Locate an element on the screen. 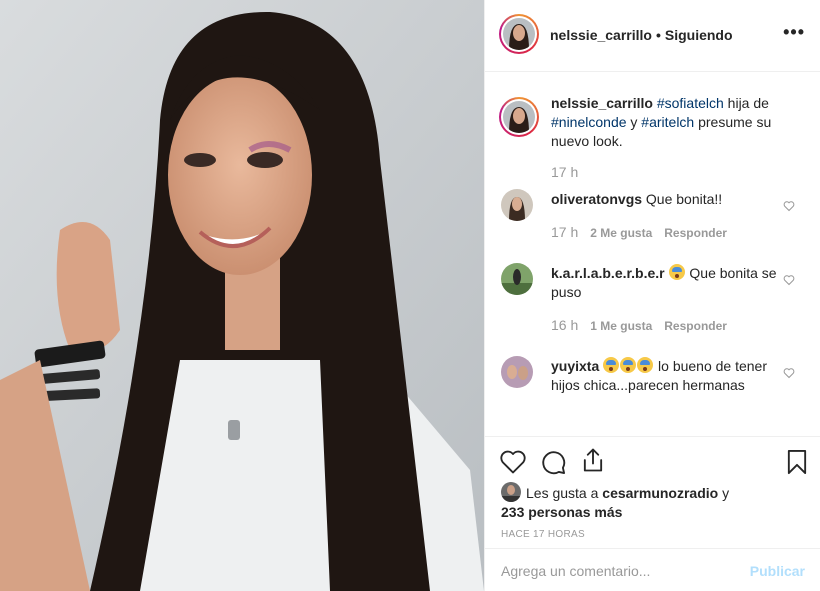 The image size is (820, 591). author-avatar-image is located at coordinates (519, 34).